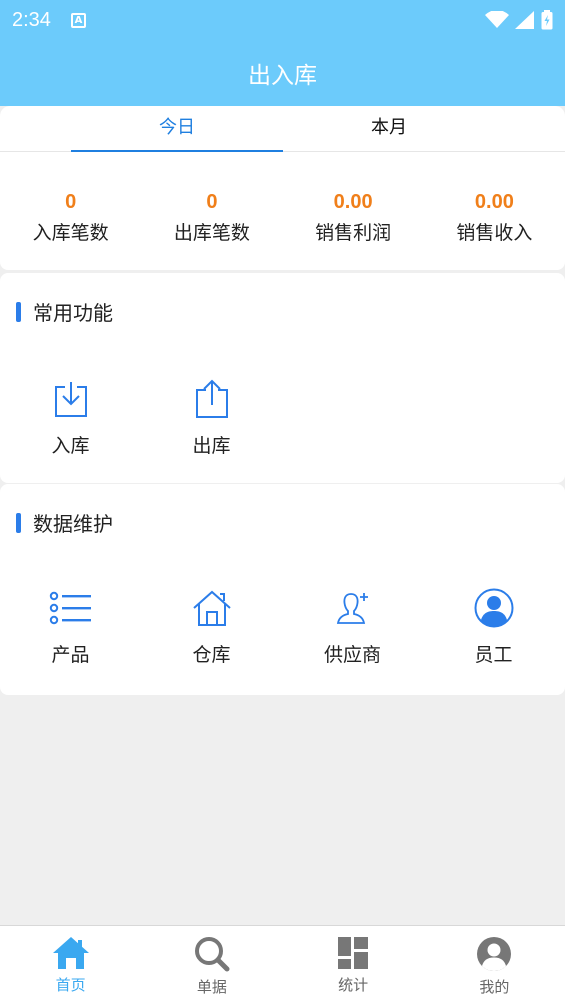 This screenshot has width=565, height=1004. I want to click on list-icon, so click(71, 608).